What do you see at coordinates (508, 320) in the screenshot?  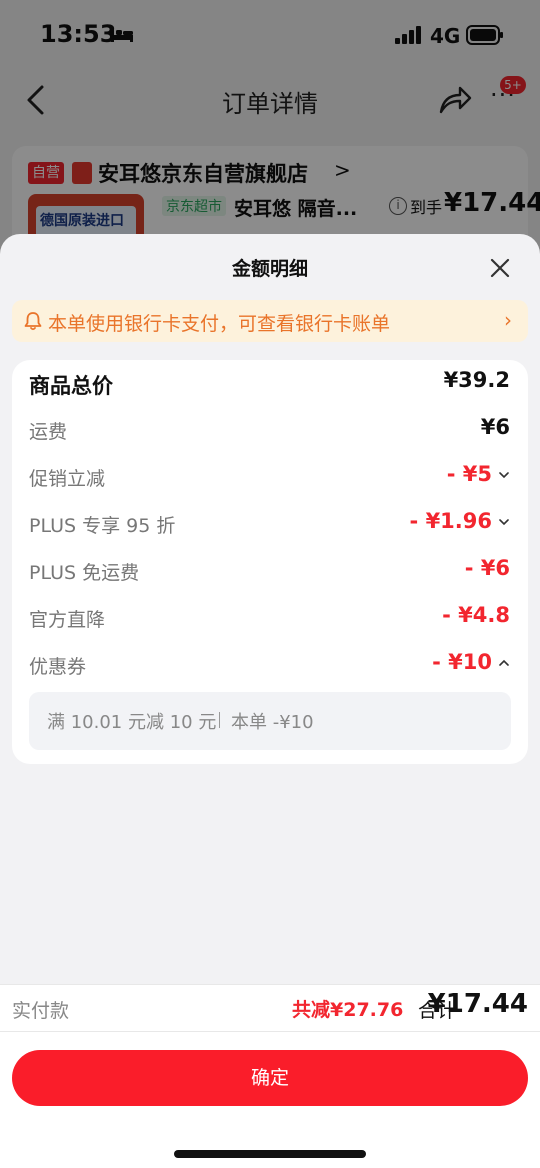 I see `notice-arrow-icon: ›` at bounding box center [508, 320].